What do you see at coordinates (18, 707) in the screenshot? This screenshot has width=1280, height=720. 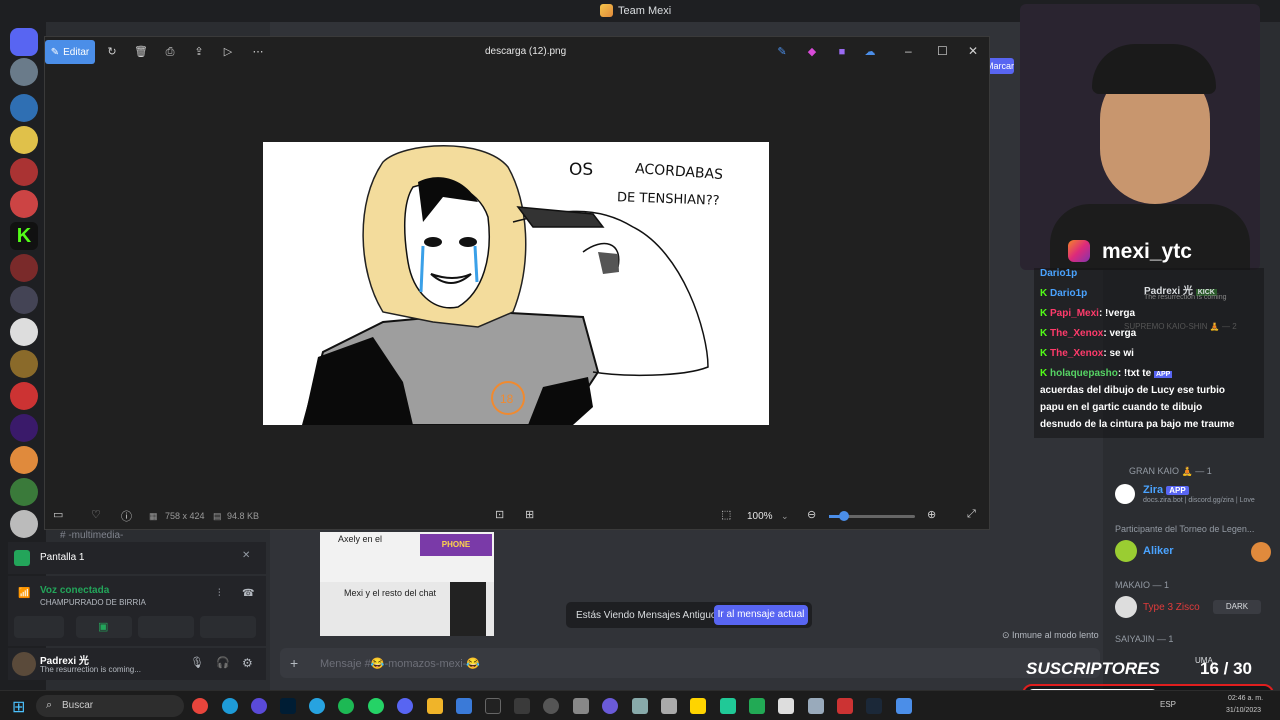 I see `windows-start-icon: ⊞` at bounding box center [18, 707].